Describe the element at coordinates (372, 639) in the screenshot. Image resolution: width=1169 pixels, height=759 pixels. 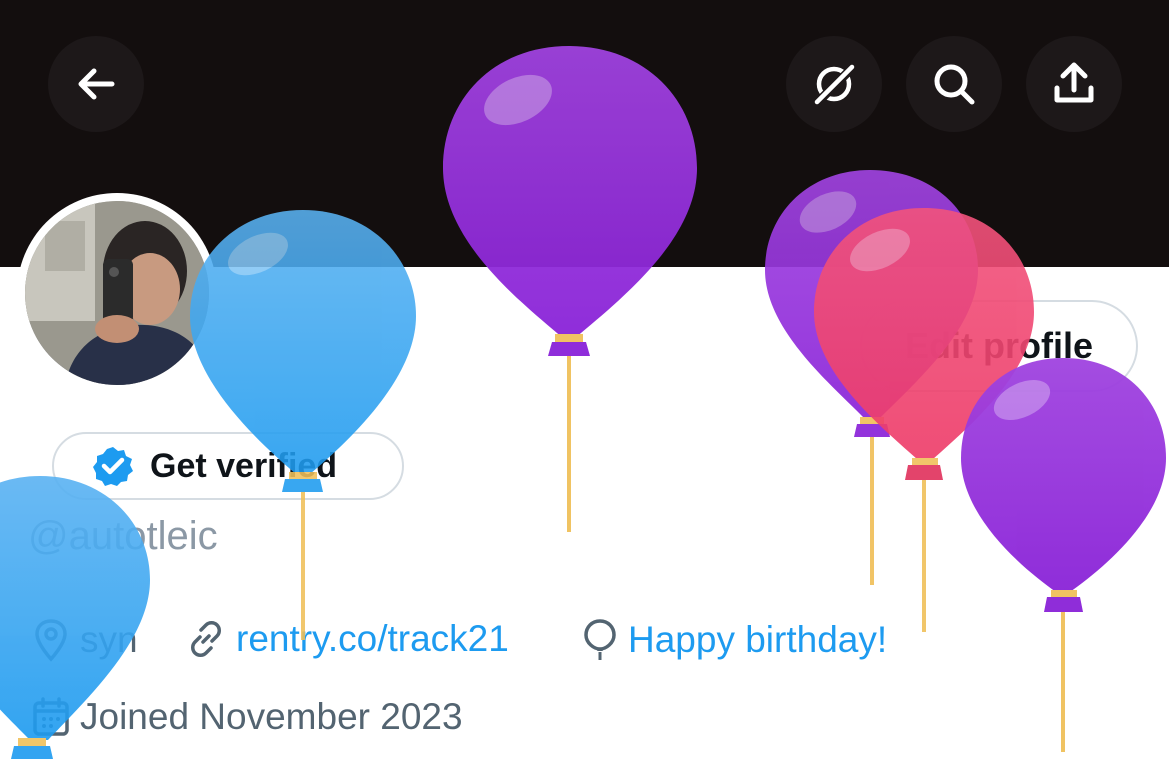
I see `website-link: rentry.co/track21` at that location.